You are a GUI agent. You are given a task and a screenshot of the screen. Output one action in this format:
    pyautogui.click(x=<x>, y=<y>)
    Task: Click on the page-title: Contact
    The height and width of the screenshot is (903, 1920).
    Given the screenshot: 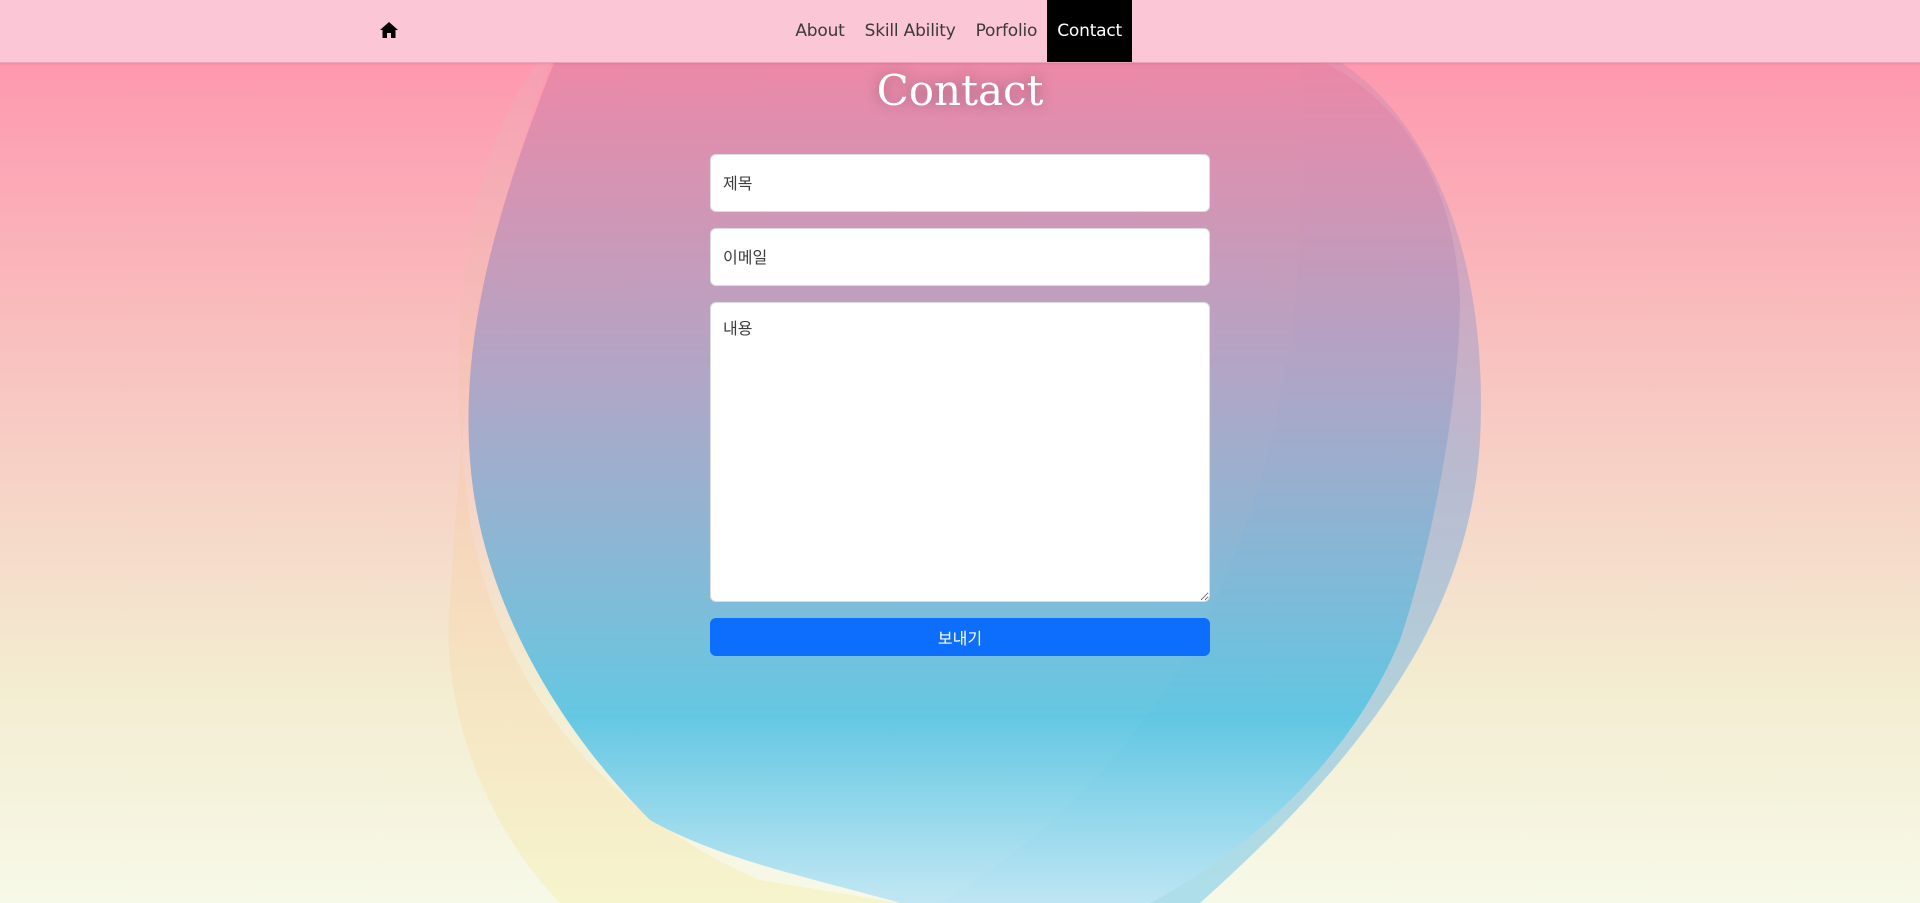 What is the action you would take?
    pyautogui.click(x=960, y=90)
    